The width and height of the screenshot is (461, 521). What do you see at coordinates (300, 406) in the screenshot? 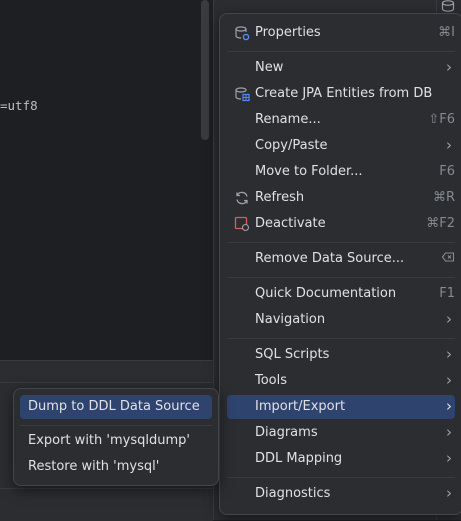
I see `menu-item-label: Import/Export` at bounding box center [300, 406].